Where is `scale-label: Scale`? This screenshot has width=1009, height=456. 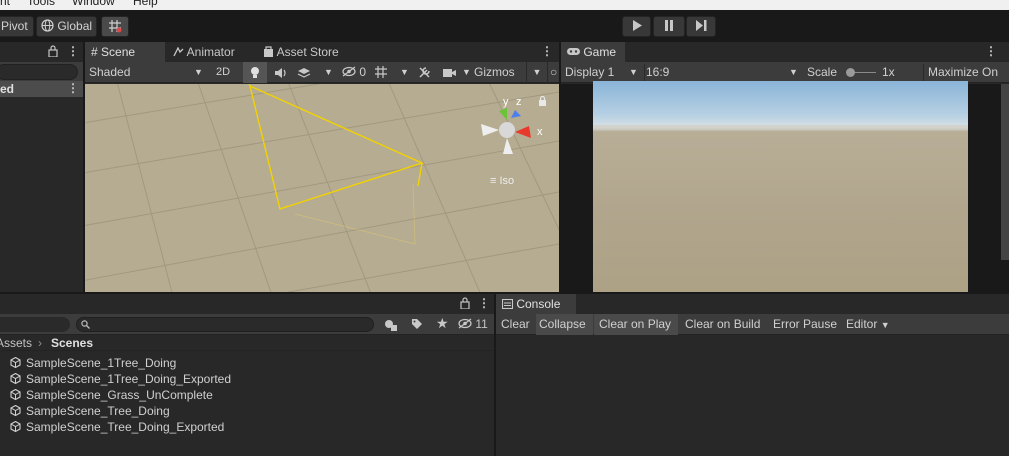
scale-label: Scale is located at coordinates (822, 72).